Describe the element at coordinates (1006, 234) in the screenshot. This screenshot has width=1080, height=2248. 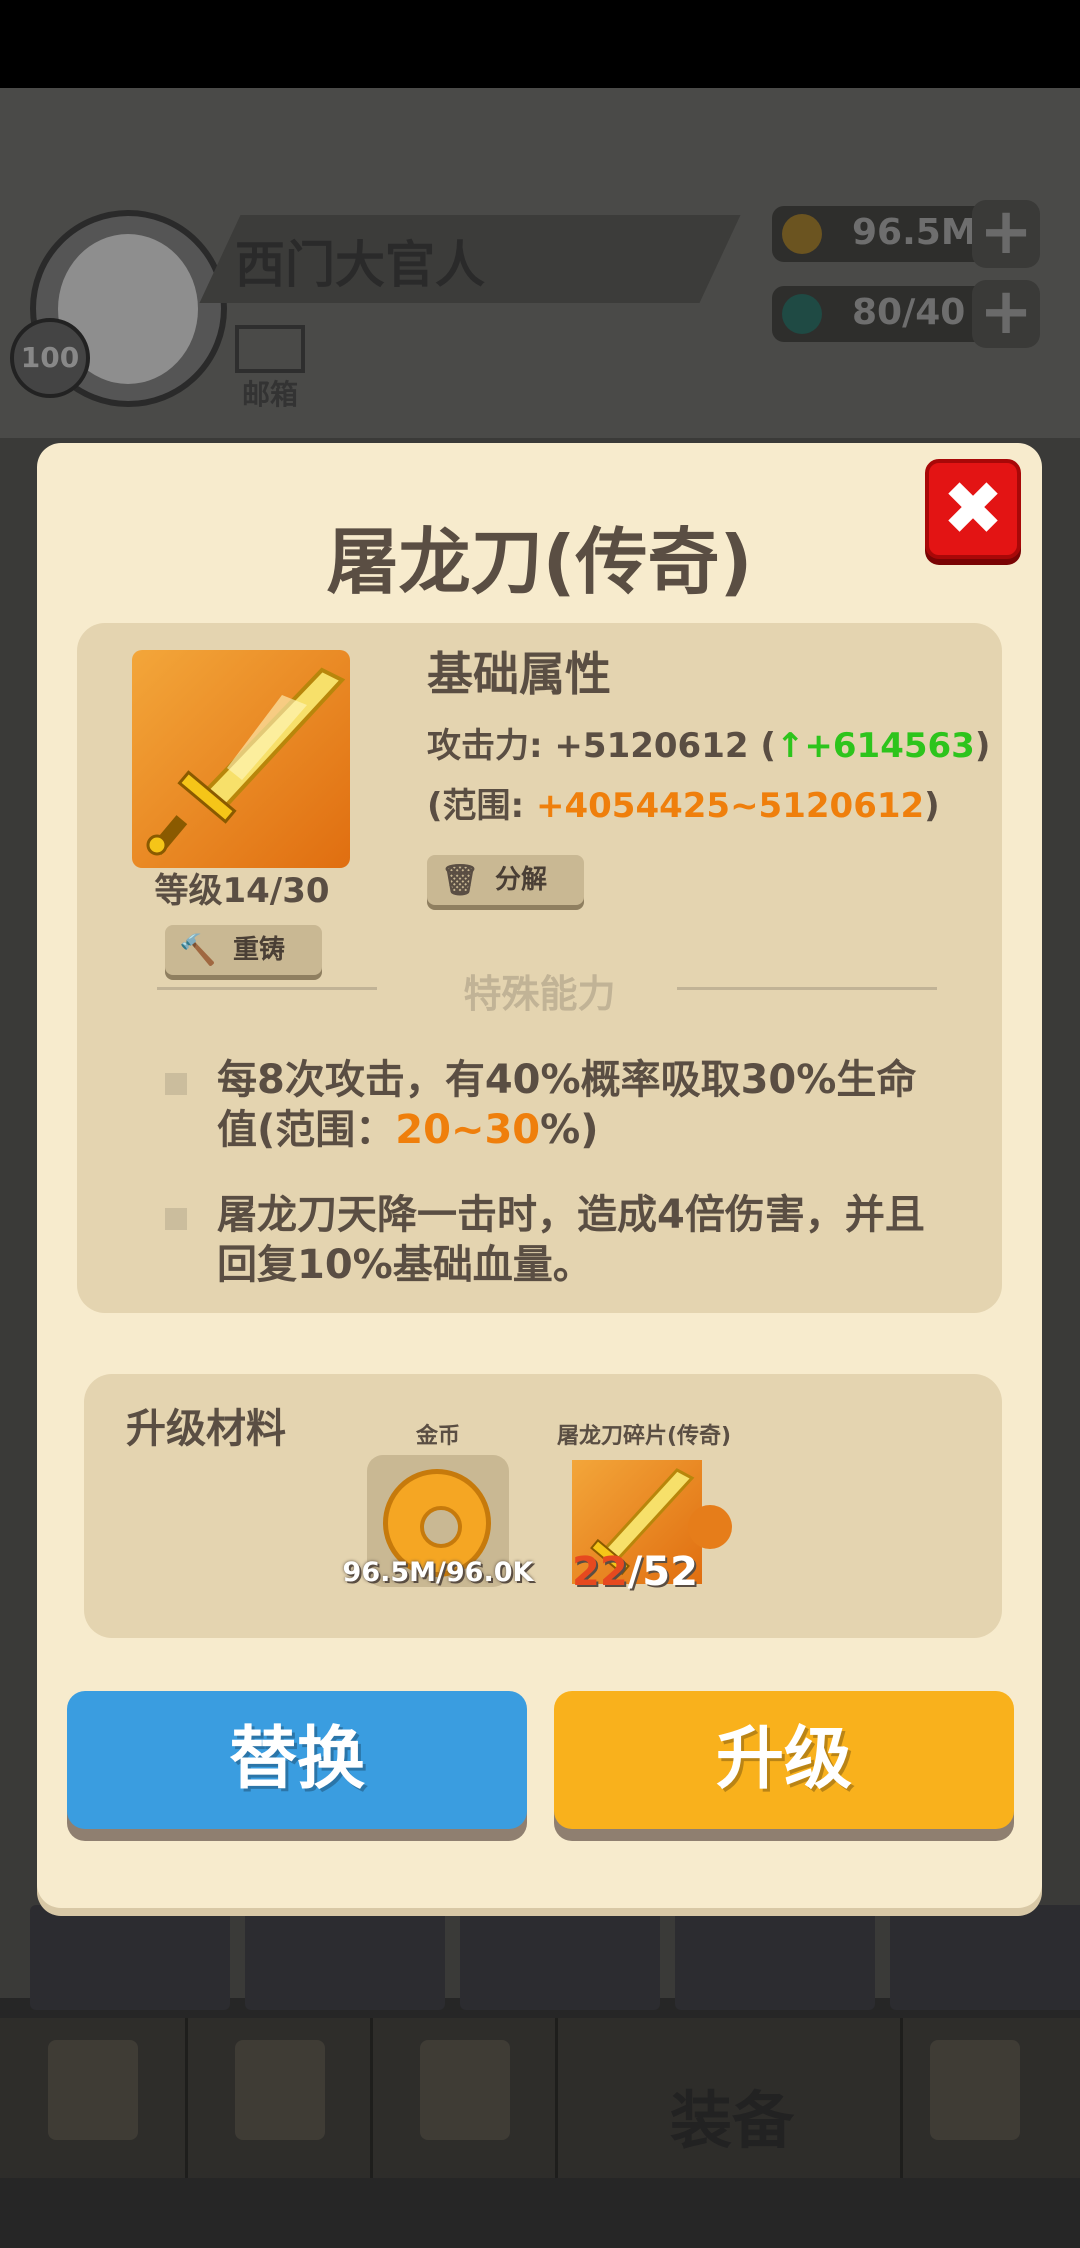
I see `add-coins-button: +` at that location.